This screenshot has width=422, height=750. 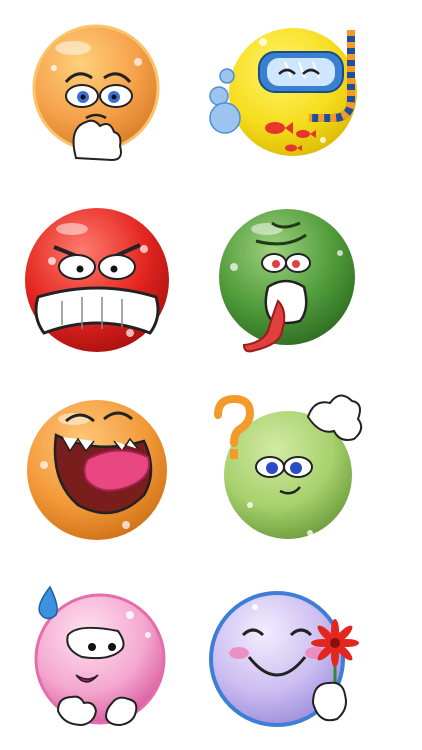 I want to click on laughing-face-icon, so click(x=97, y=470).